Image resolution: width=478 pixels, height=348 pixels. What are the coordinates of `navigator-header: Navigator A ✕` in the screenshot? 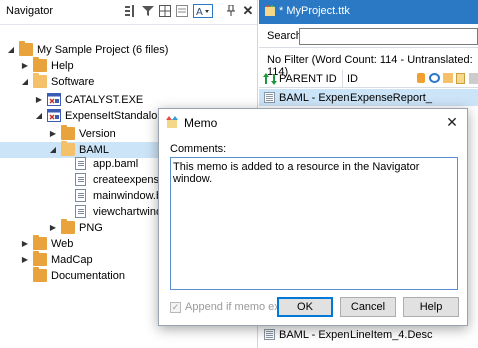 It's located at (128, 12).